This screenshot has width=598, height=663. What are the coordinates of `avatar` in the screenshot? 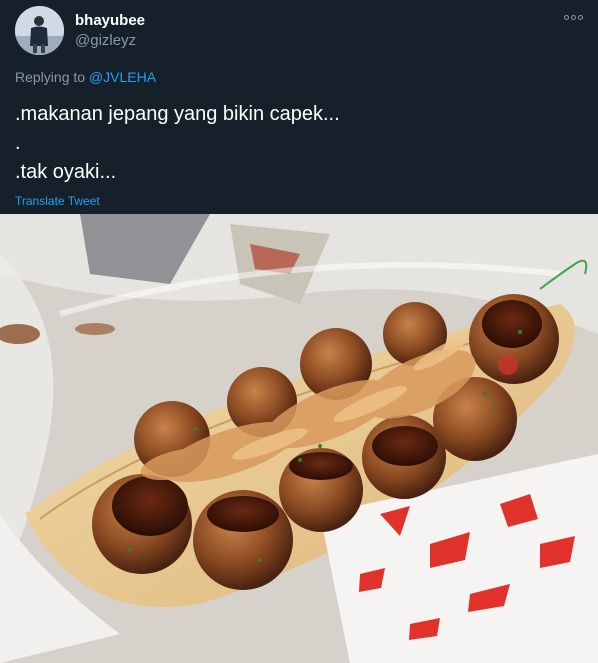 It's located at (39, 30).